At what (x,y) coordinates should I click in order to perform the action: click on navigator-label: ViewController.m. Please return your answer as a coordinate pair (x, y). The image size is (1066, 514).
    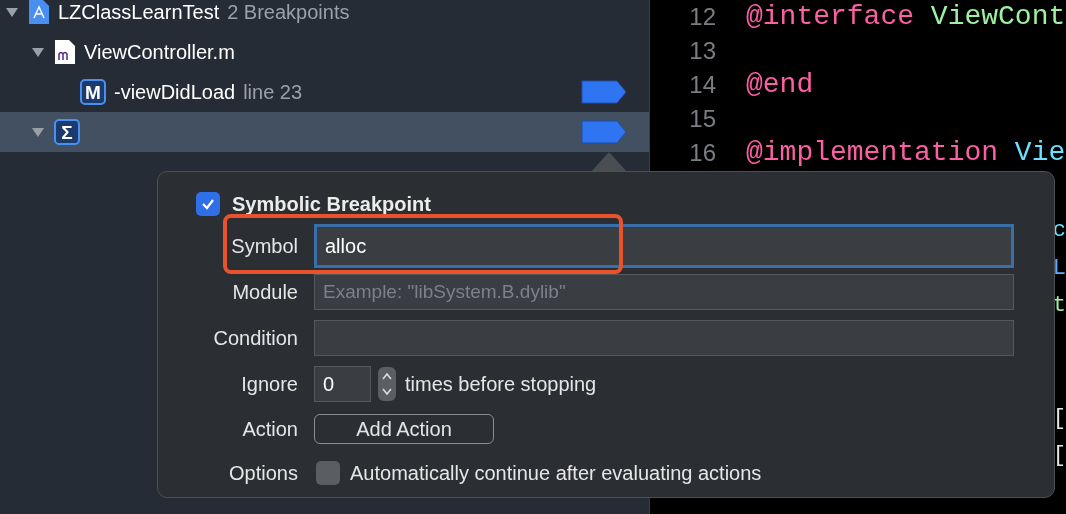
    Looking at the image, I should click on (159, 52).